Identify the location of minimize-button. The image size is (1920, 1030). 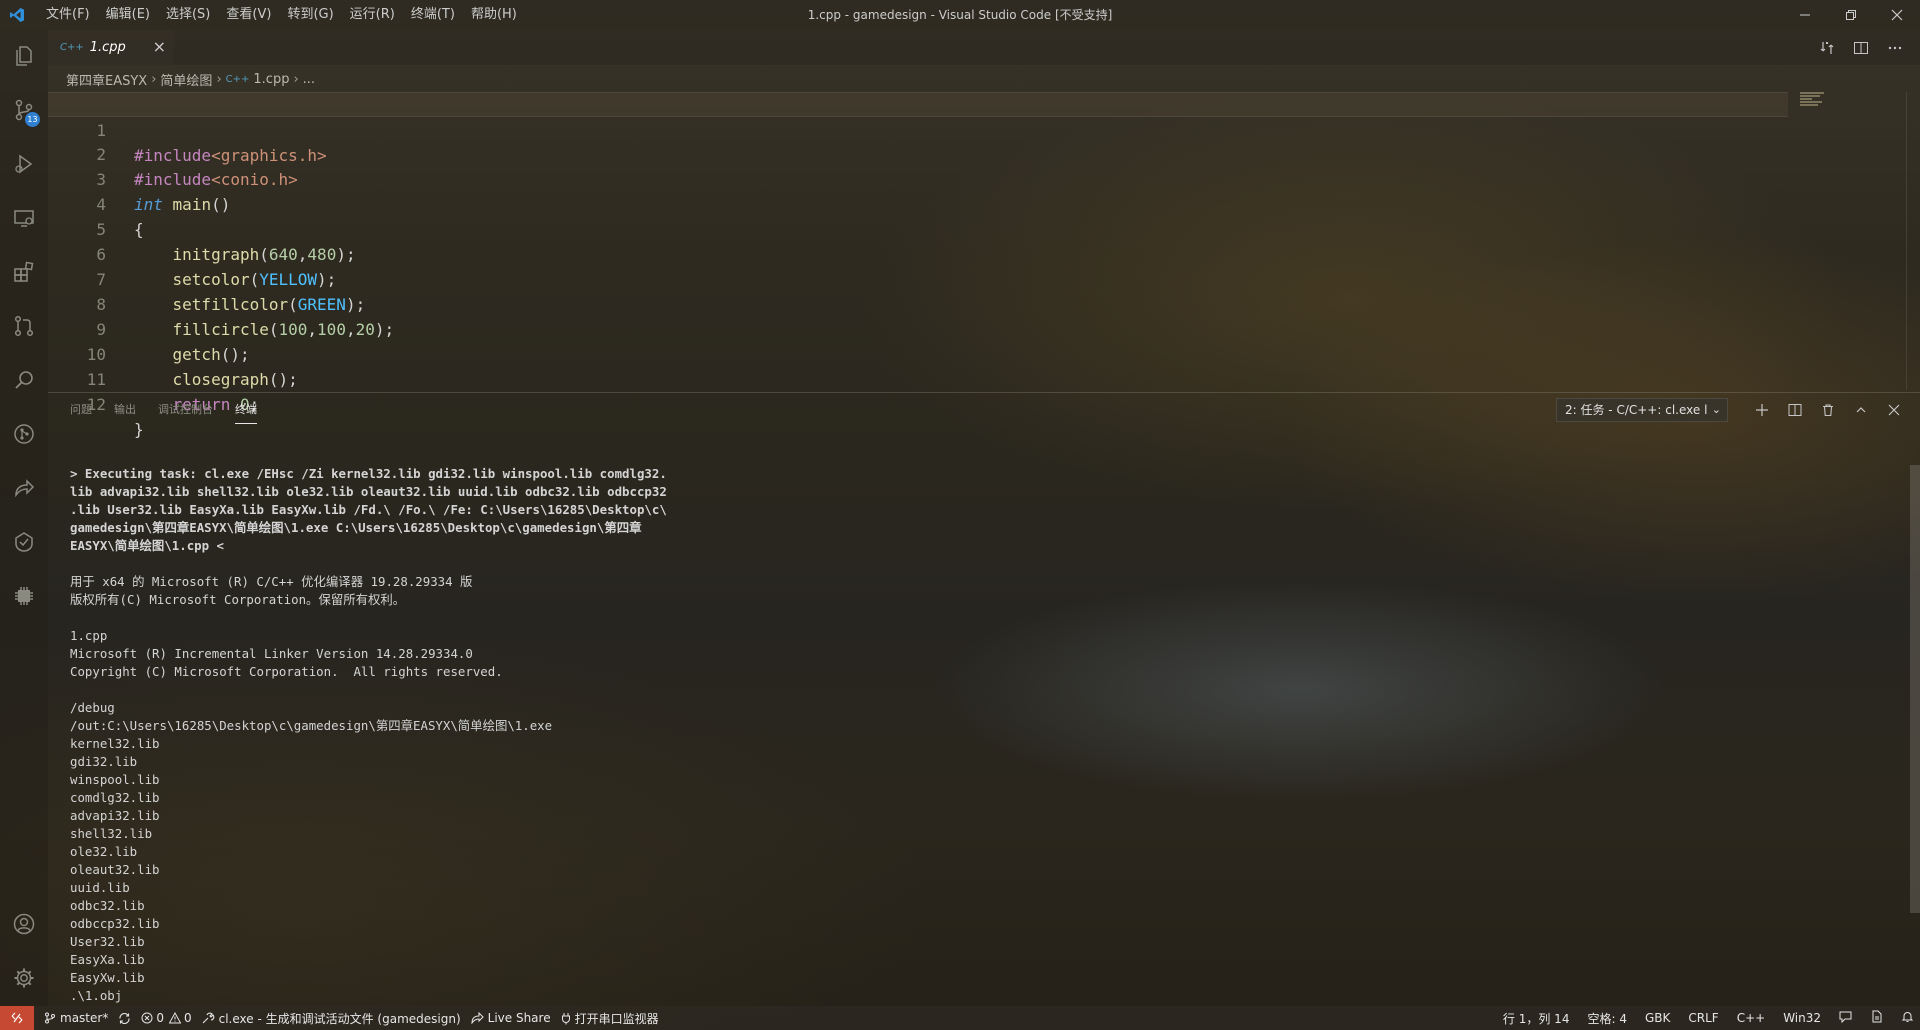
(1805, 15).